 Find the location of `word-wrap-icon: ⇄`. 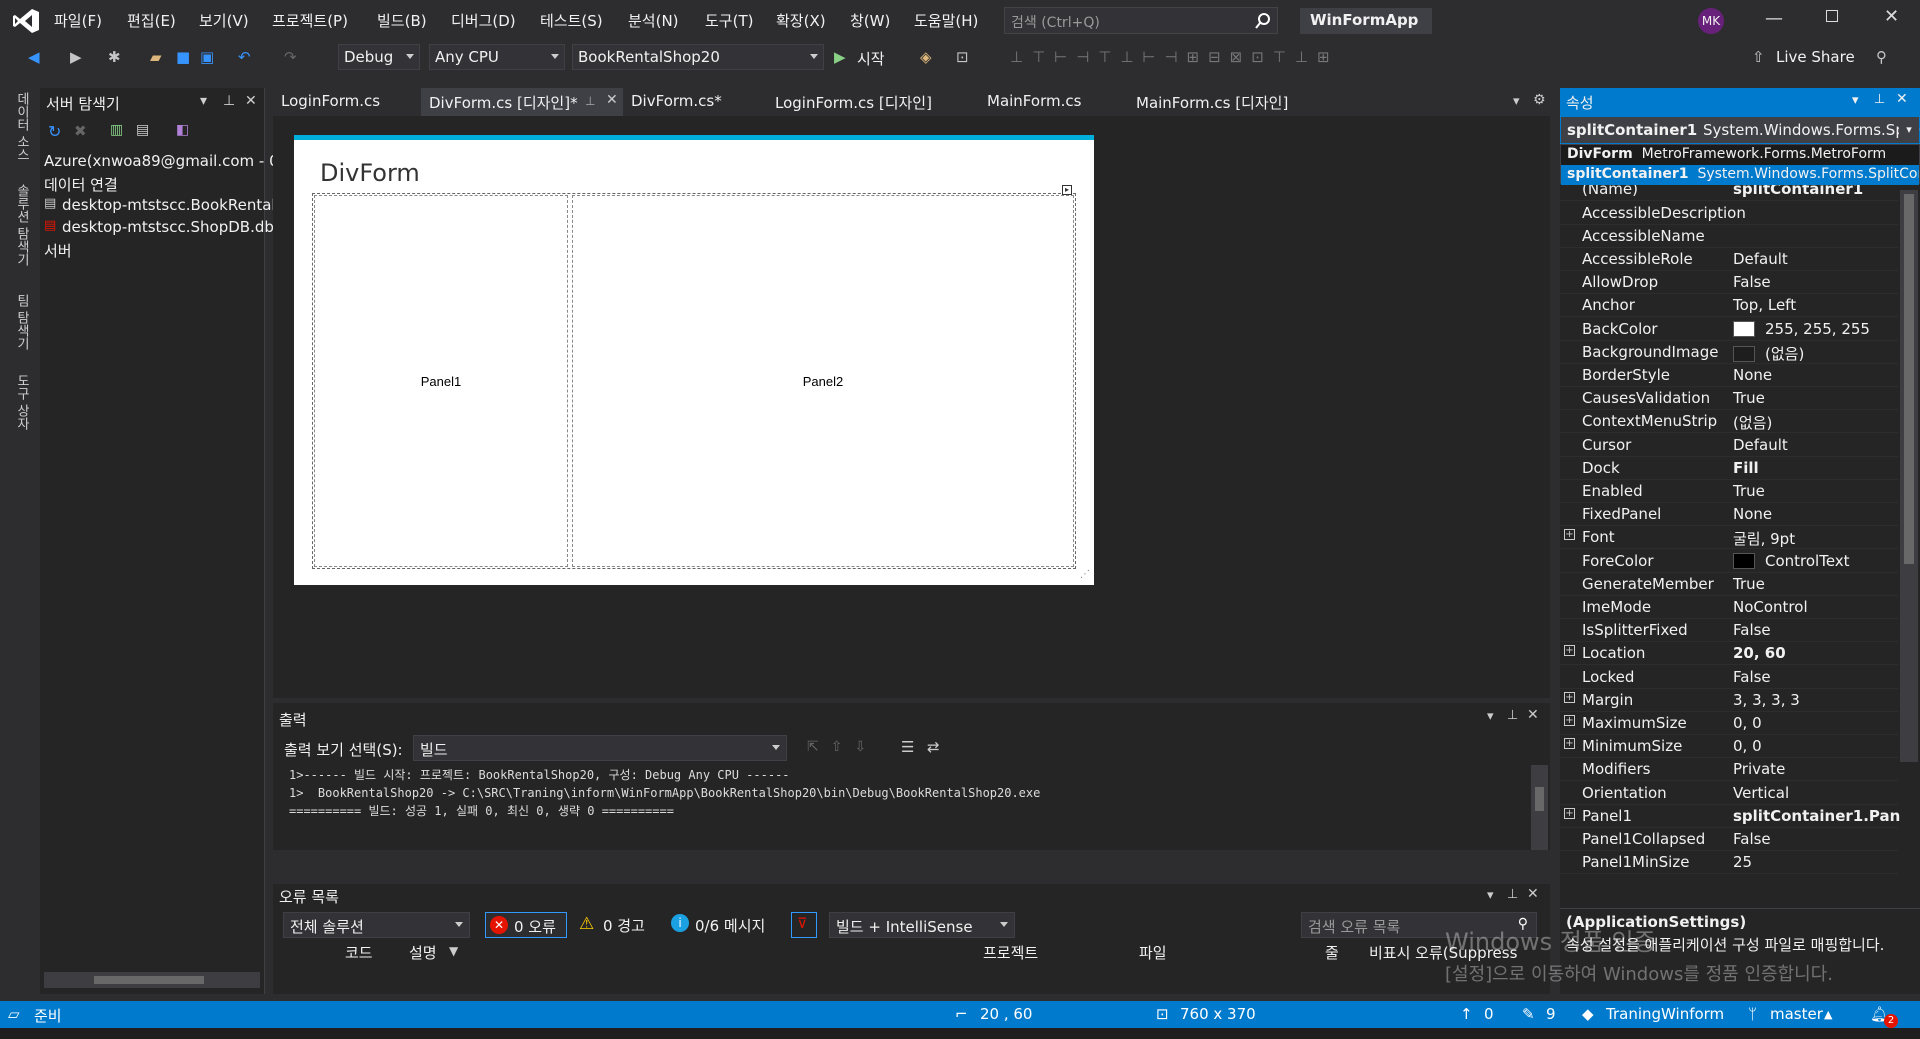

word-wrap-icon: ⇄ is located at coordinates (933, 747).